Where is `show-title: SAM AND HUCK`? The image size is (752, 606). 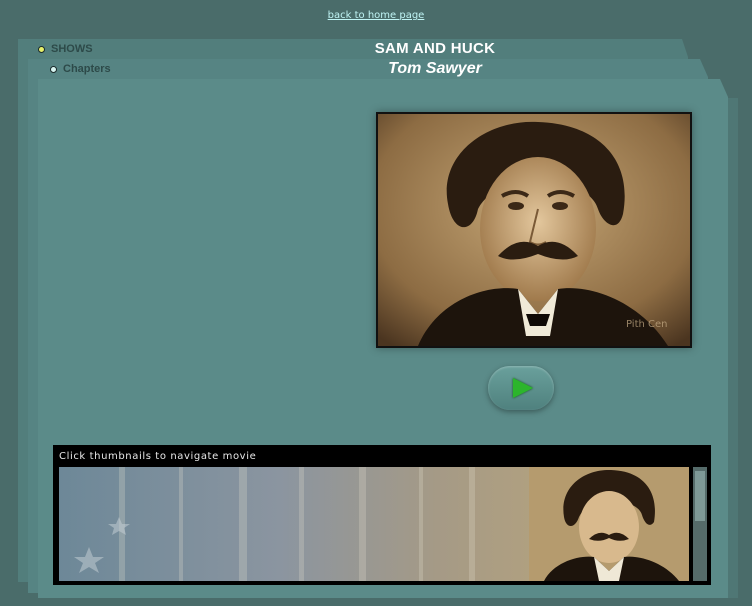 show-title: SAM AND HUCK is located at coordinates (435, 48).